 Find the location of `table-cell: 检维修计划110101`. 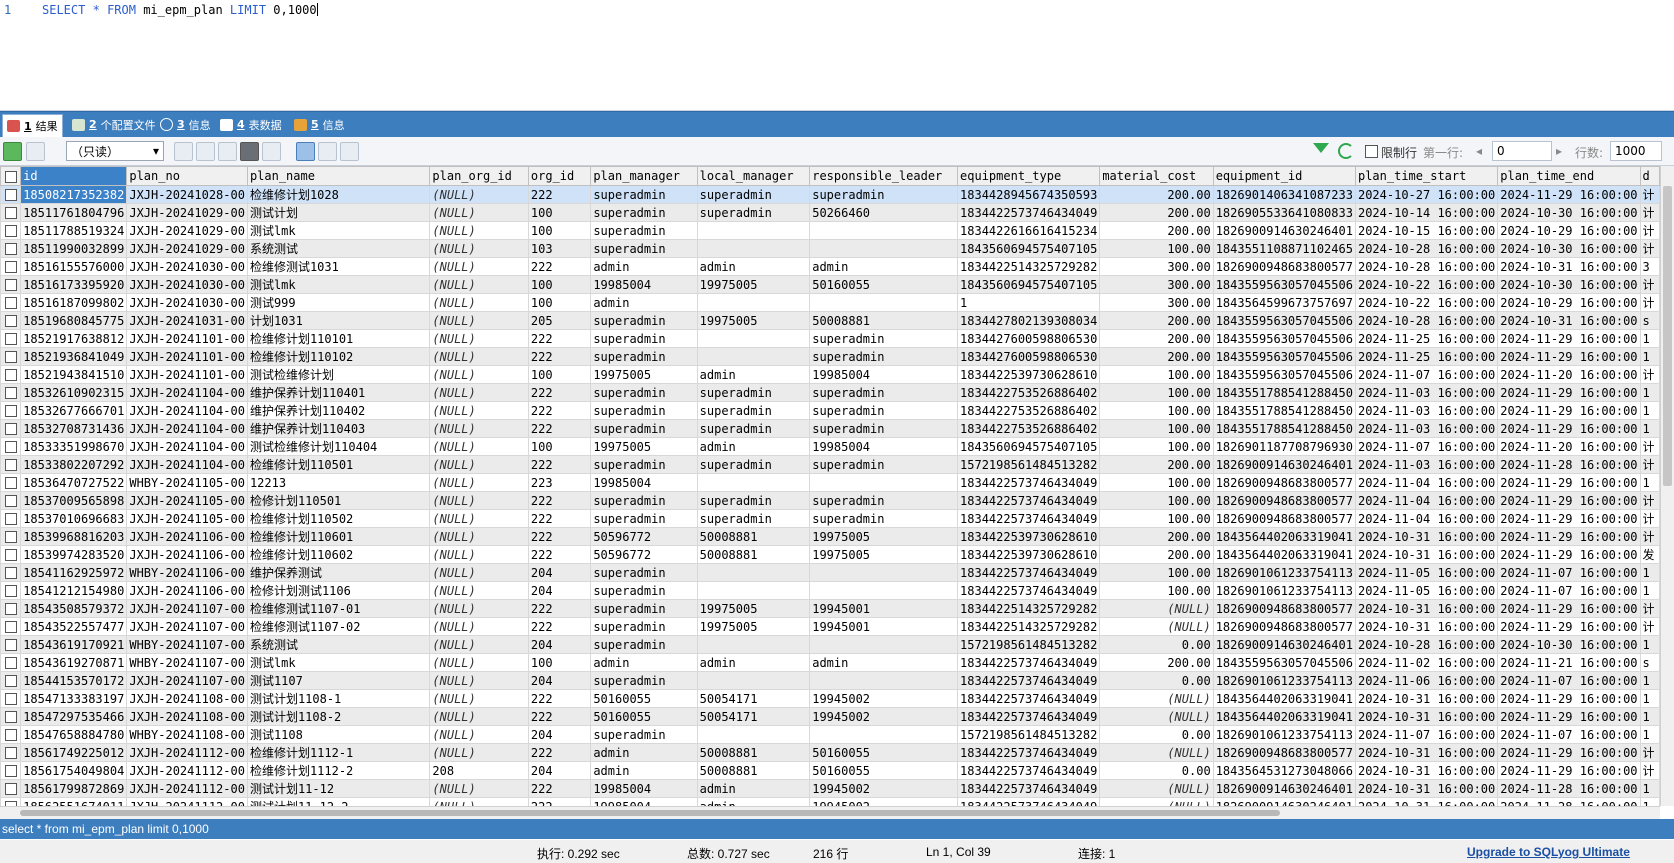

table-cell: 检维修计划110101 is located at coordinates (338, 338).